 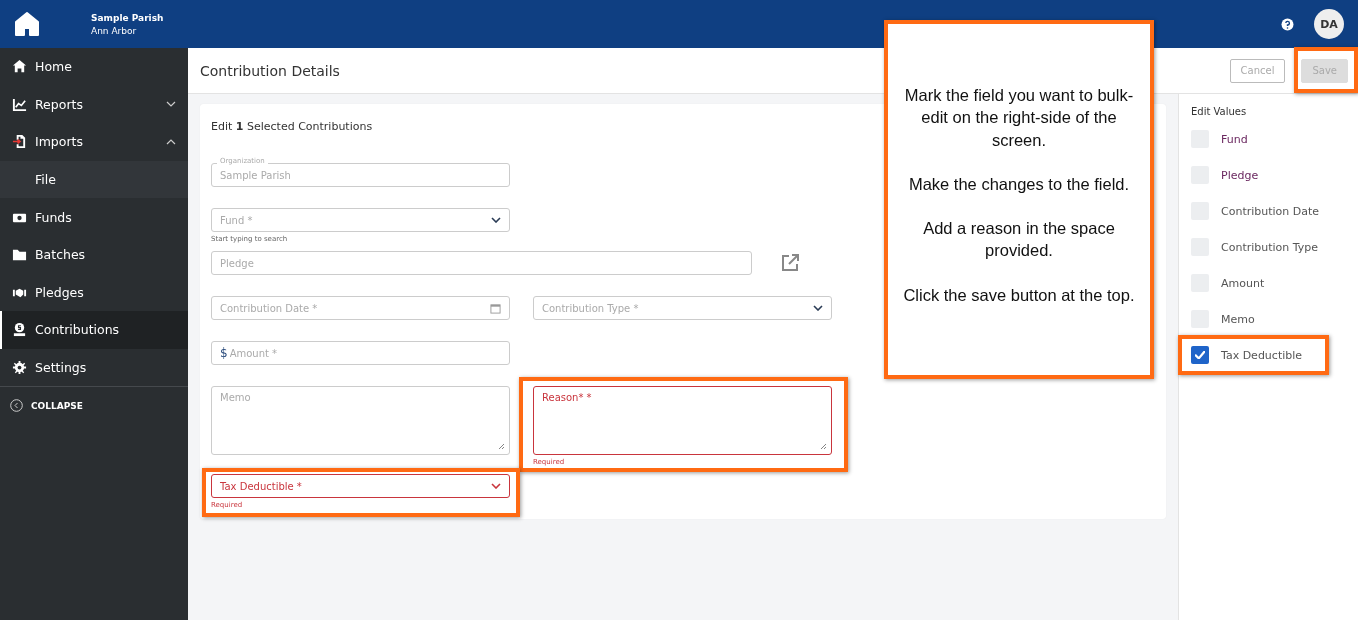 What do you see at coordinates (94, 179) in the screenshot?
I see `sidebar-subitem: File` at bounding box center [94, 179].